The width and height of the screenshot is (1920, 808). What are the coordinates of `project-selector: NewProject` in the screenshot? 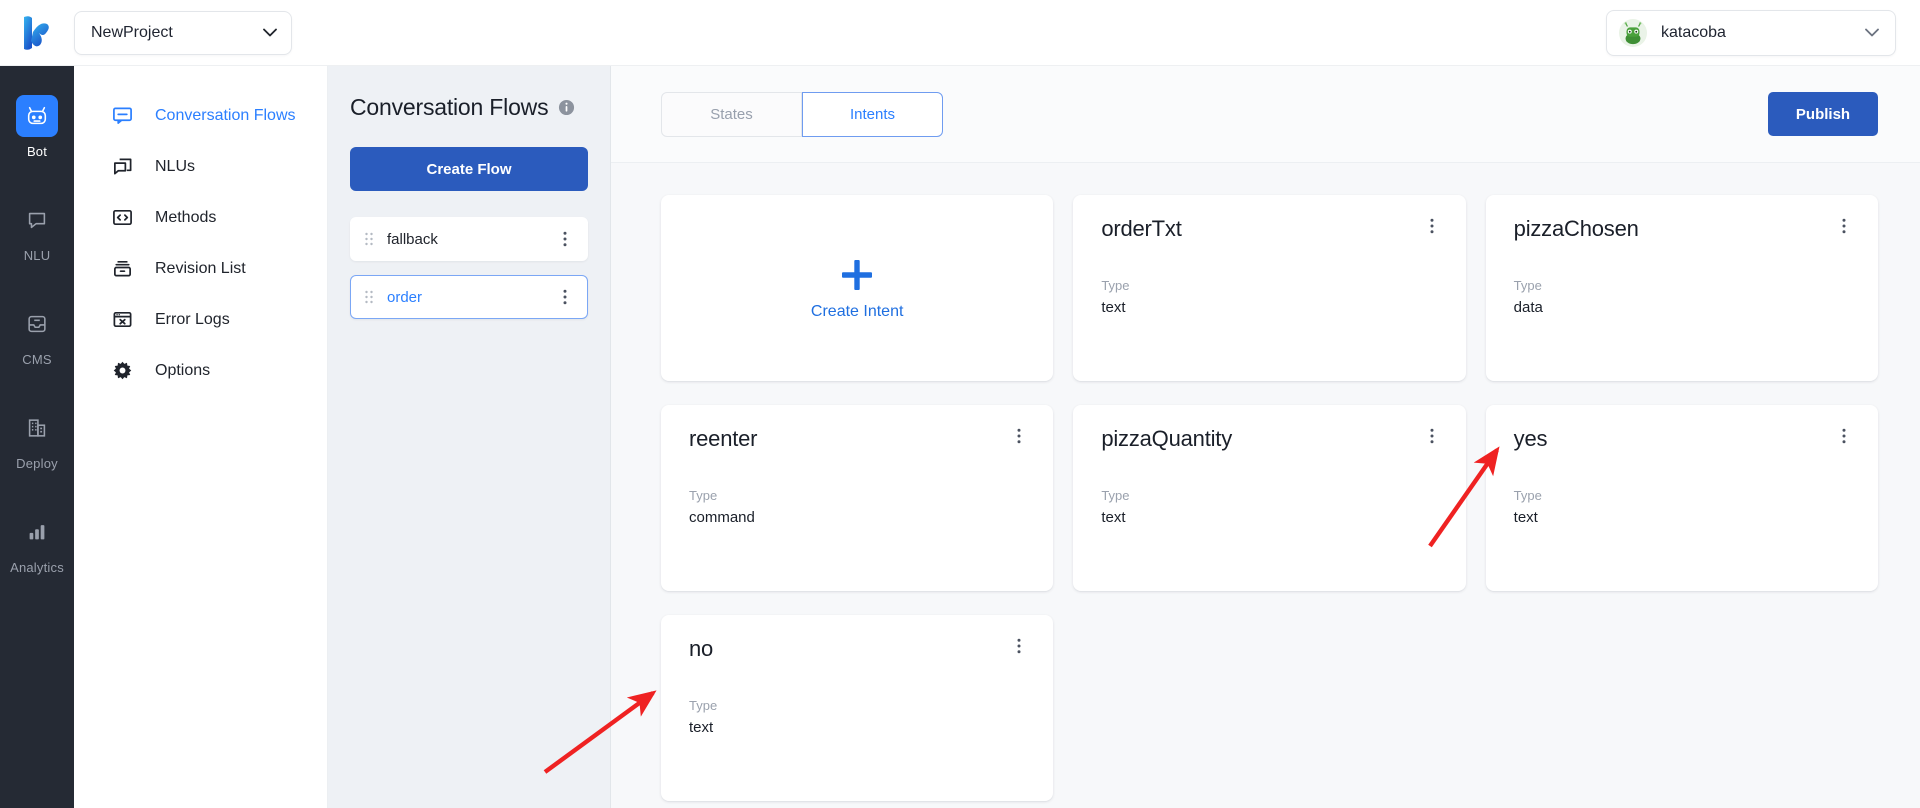 It's located at (183, 32).